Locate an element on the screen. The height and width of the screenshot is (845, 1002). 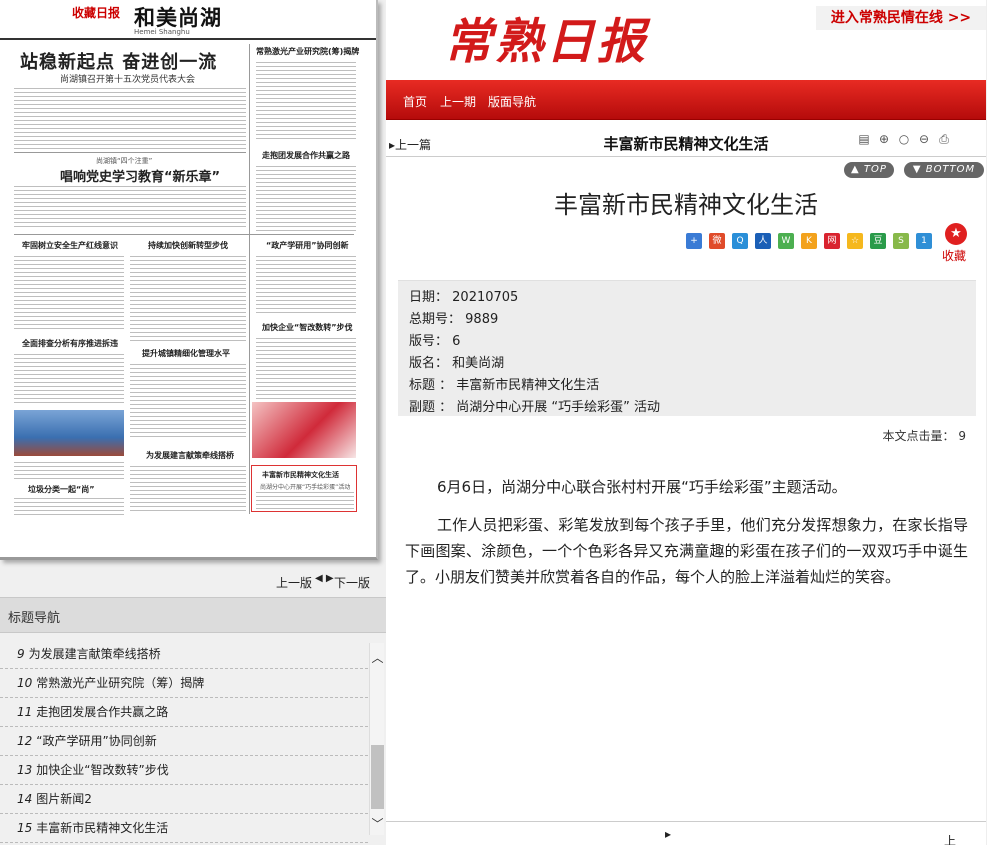
footer-prev-article-label: 上一篇 is located at coordinates (950, 839).